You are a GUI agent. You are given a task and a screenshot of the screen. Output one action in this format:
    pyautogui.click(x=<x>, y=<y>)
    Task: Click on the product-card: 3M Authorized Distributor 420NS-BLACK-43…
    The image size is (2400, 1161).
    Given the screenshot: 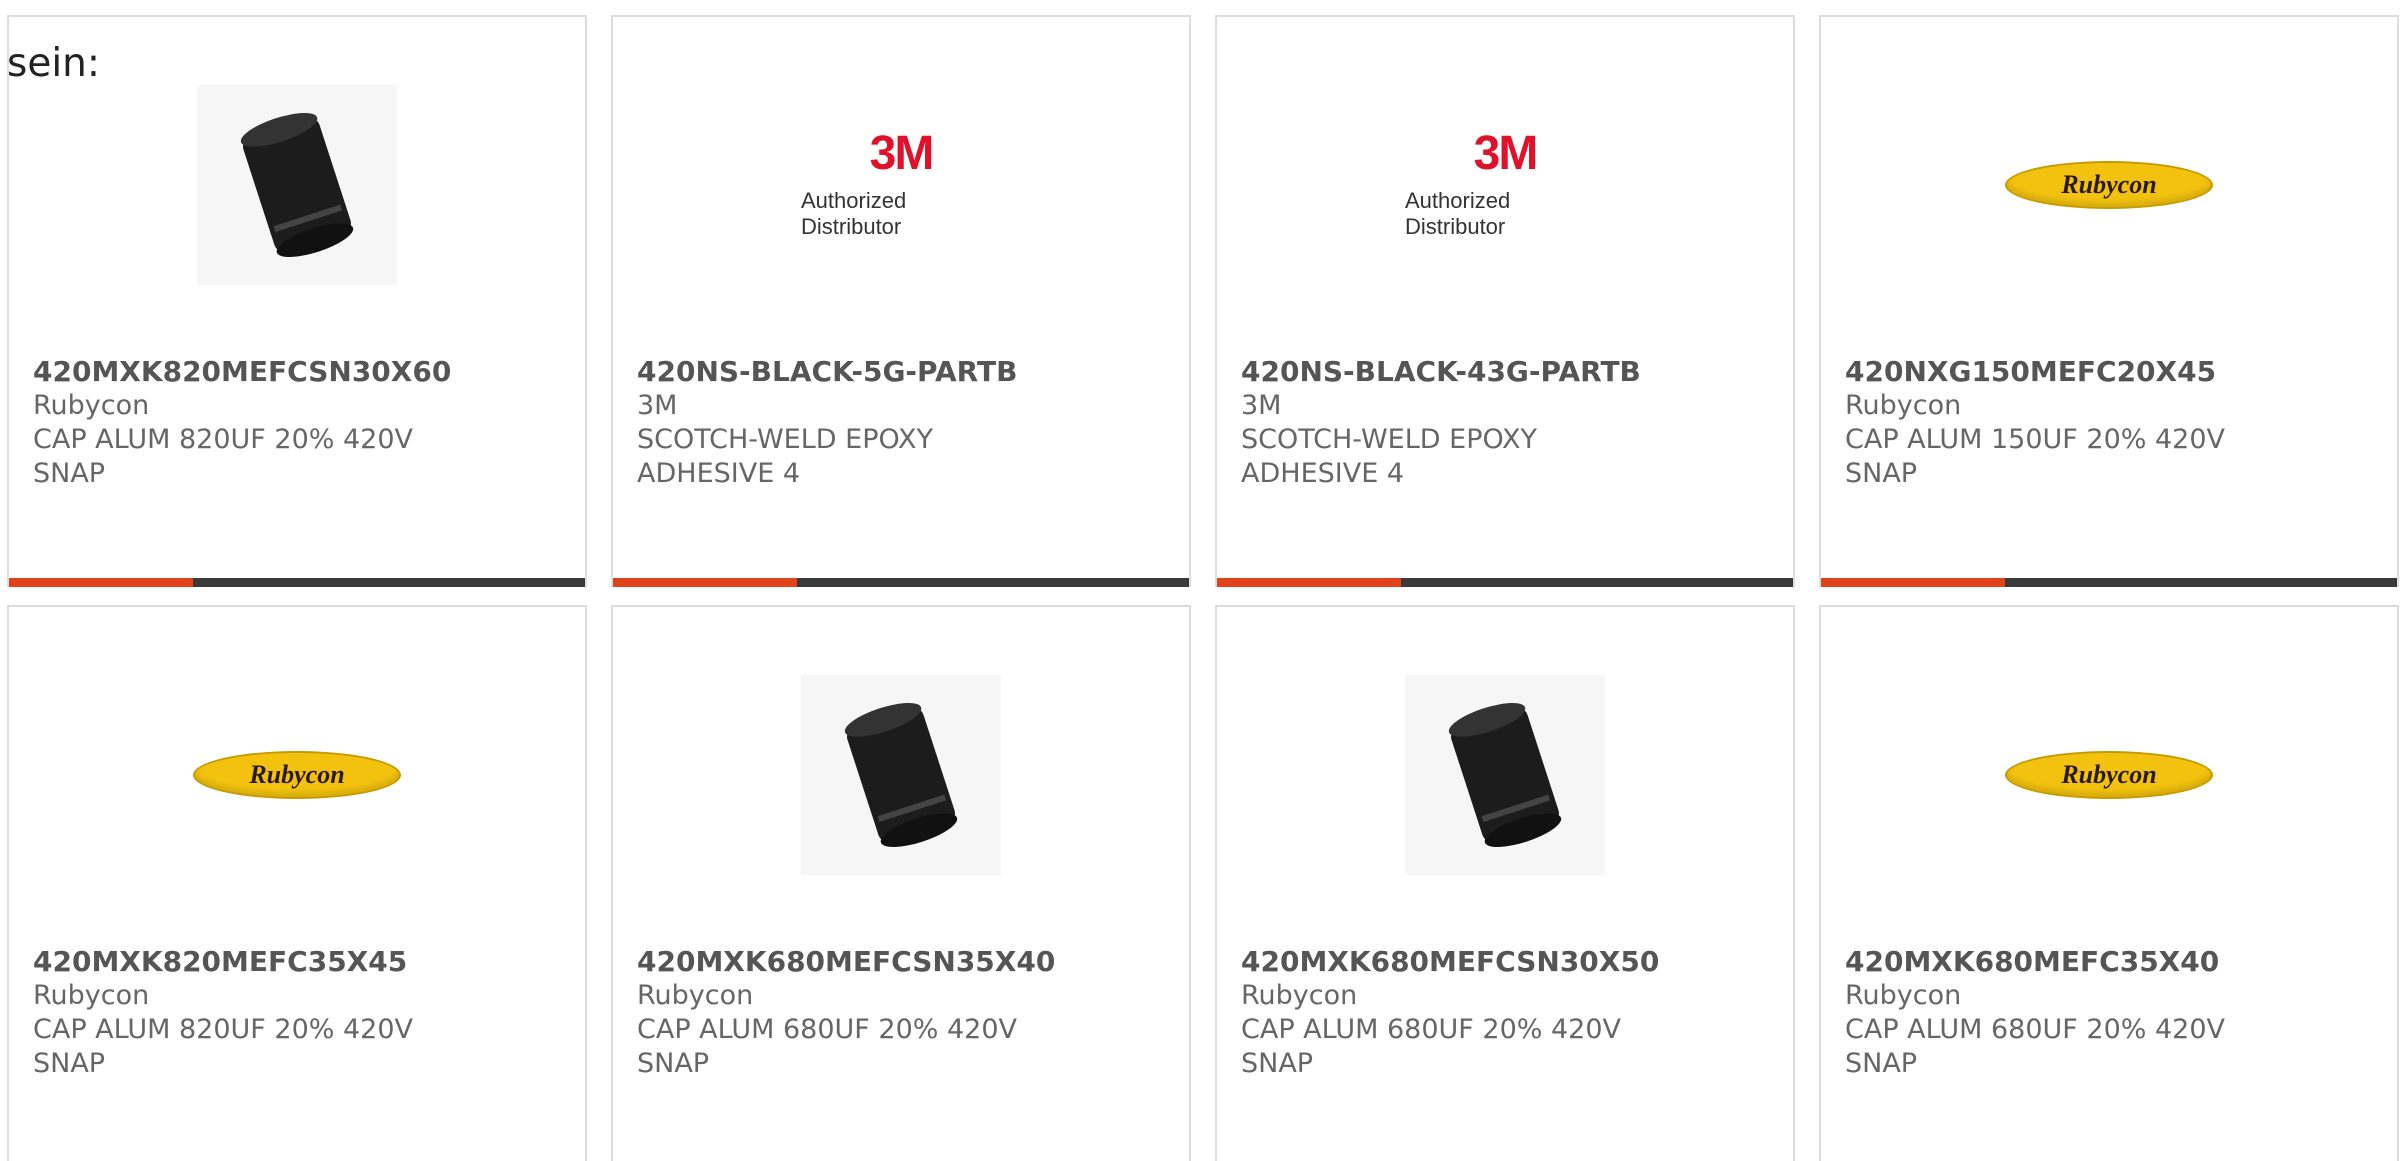 What is the action you would take?
    pyautogui.click(x=1505, y=301)
    